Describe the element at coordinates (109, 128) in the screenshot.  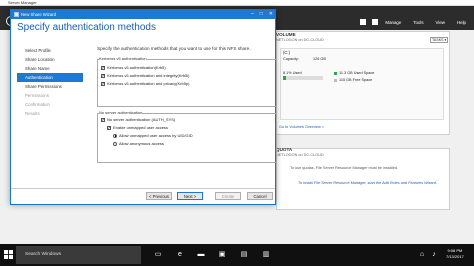
I see `unmapped-access-checkbox` at that location.